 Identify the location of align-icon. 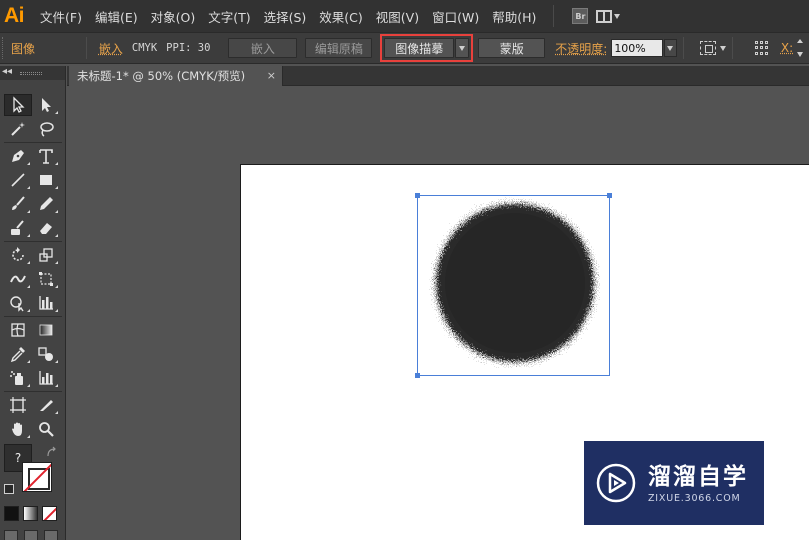
(762, 48).